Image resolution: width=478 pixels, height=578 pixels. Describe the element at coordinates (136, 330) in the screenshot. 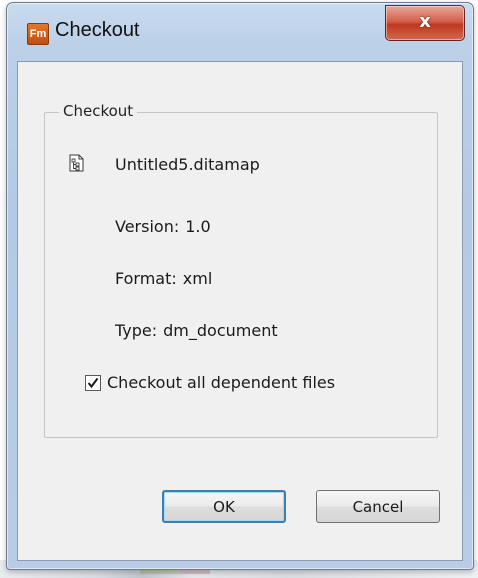

I see `type-label: Type:` at that location.